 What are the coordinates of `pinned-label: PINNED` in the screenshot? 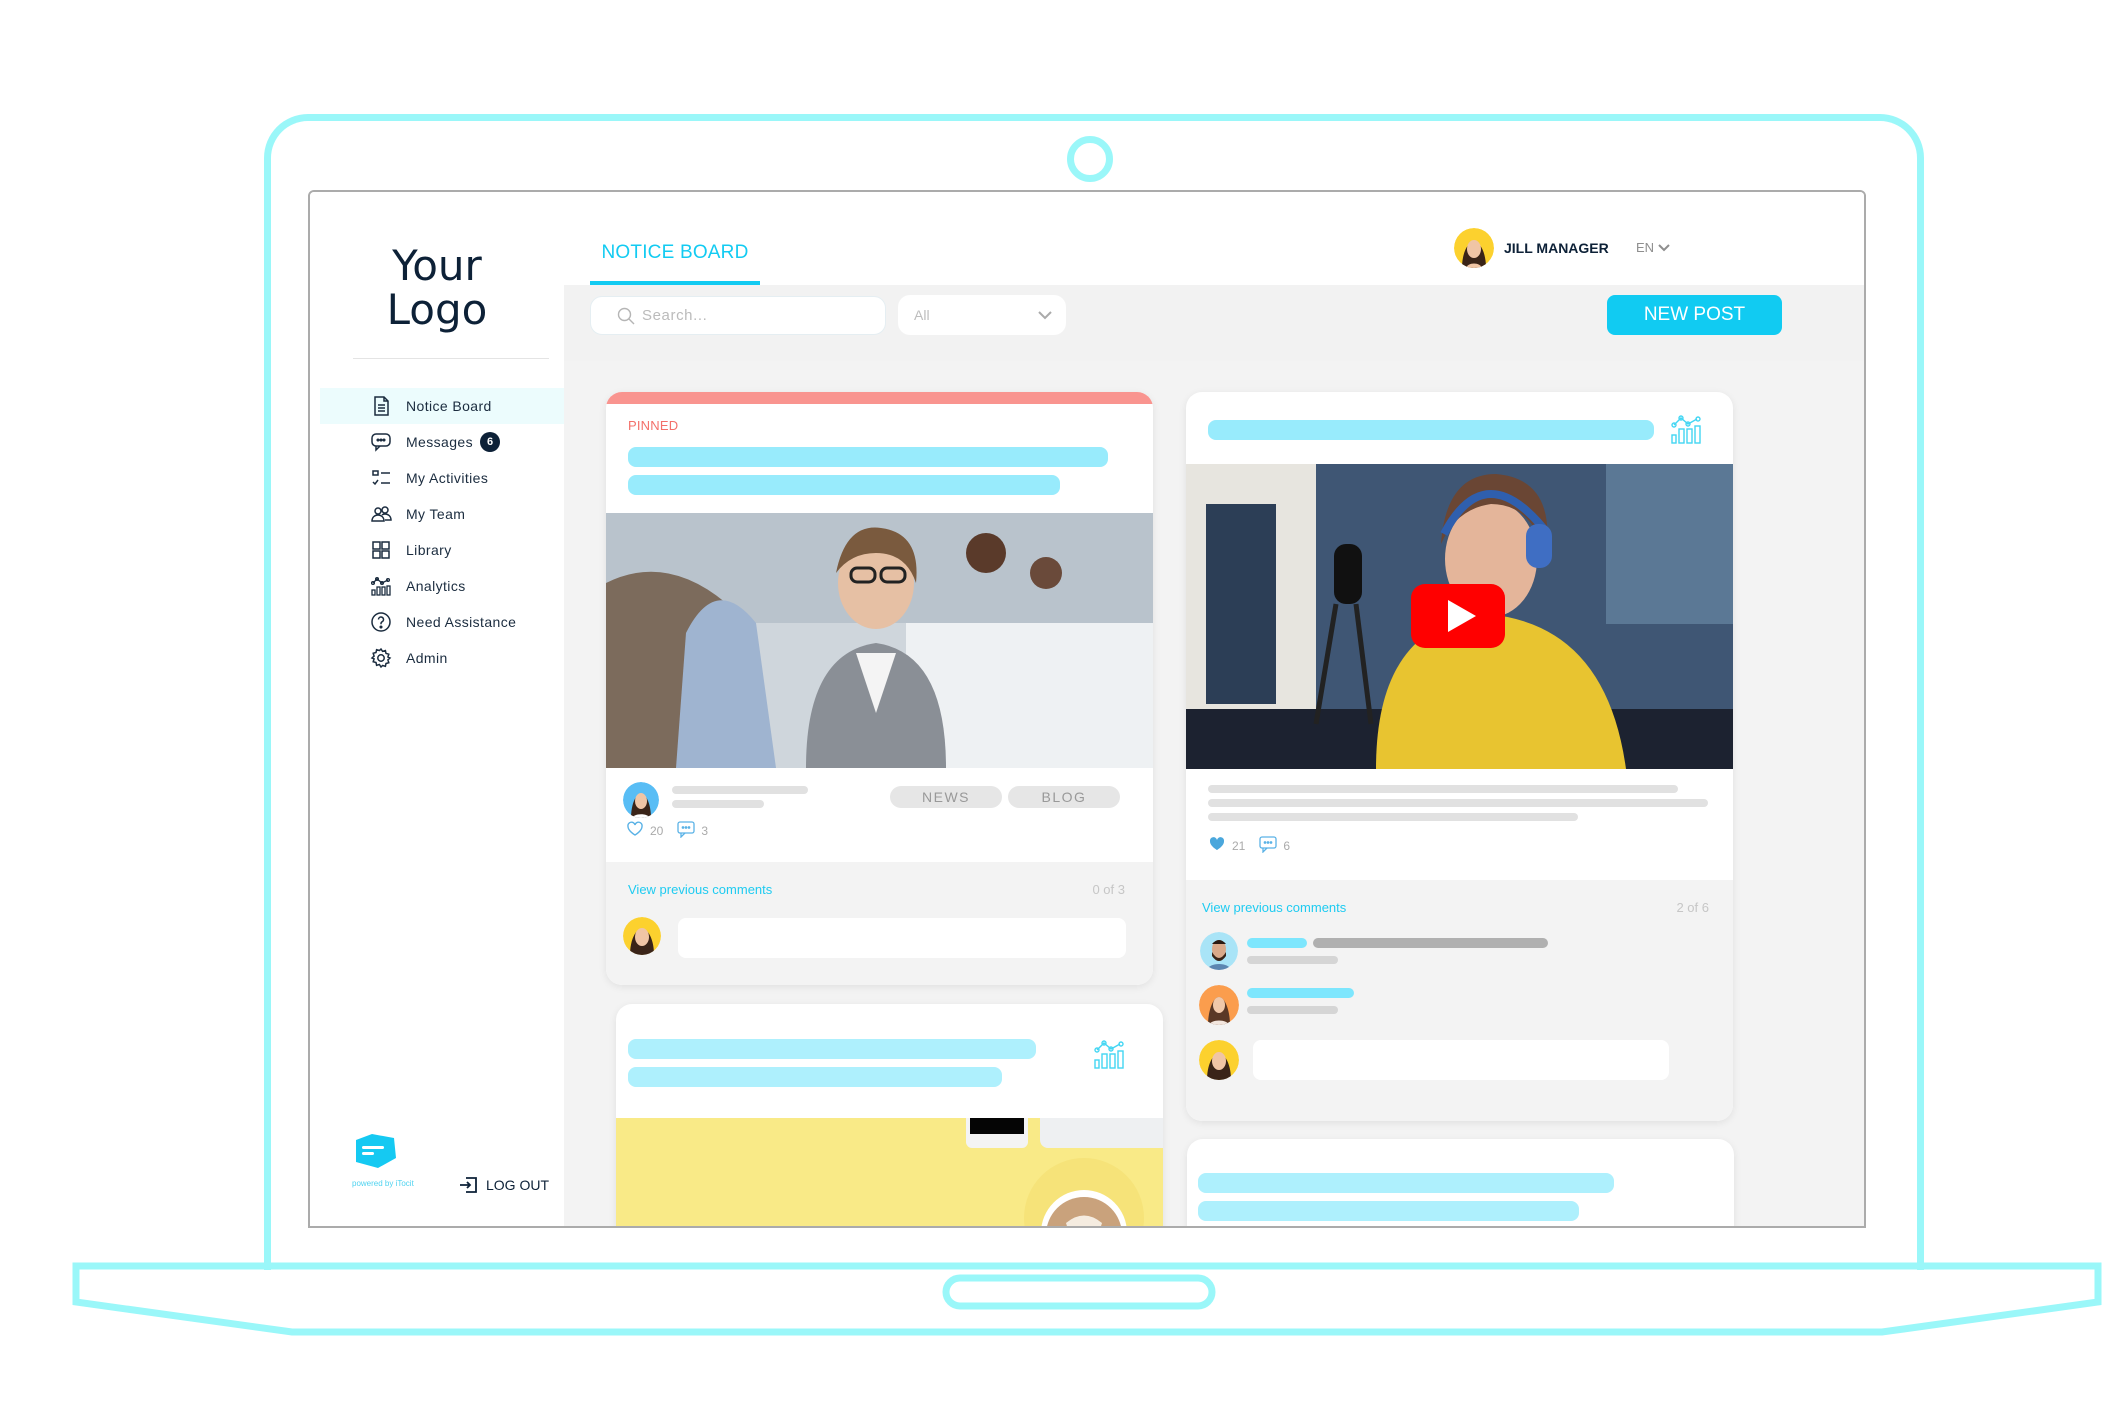 It's located at (653, 425).